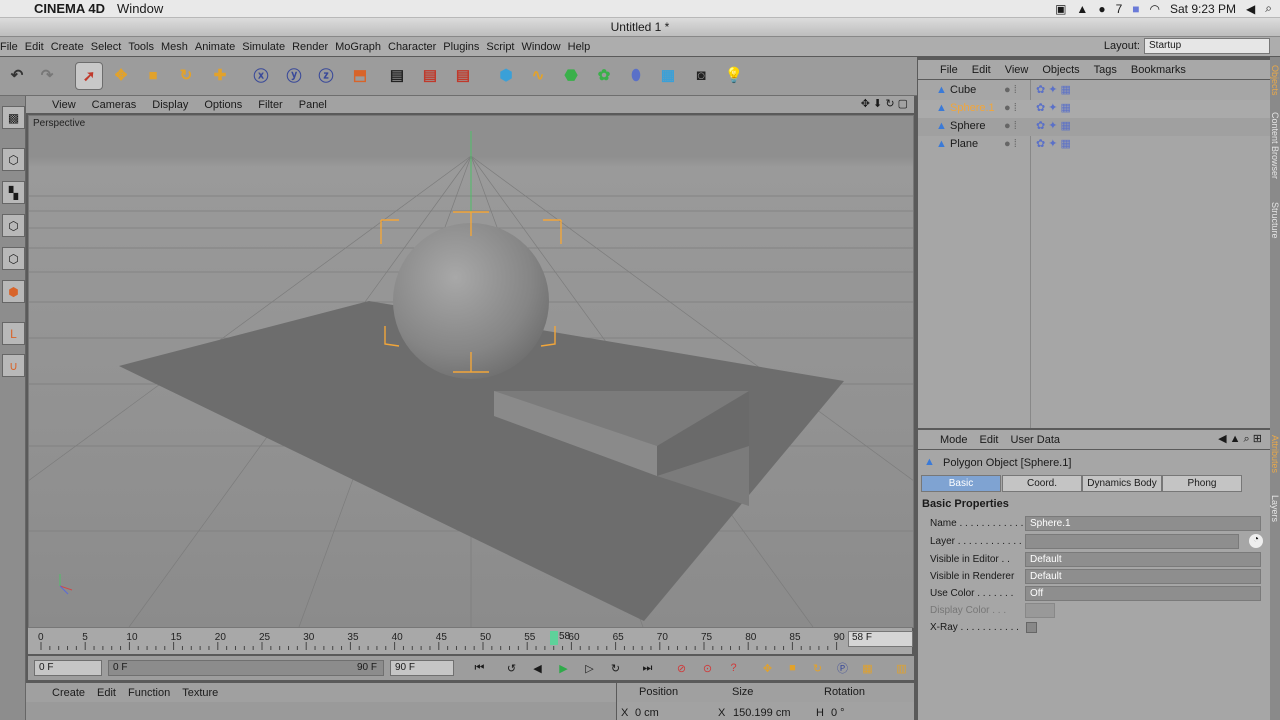 This screenshot has height=720, width=1280. Describe the element at coordinates (681, 668) in the screenshot. I see `record-icon: ⊘` at that location.